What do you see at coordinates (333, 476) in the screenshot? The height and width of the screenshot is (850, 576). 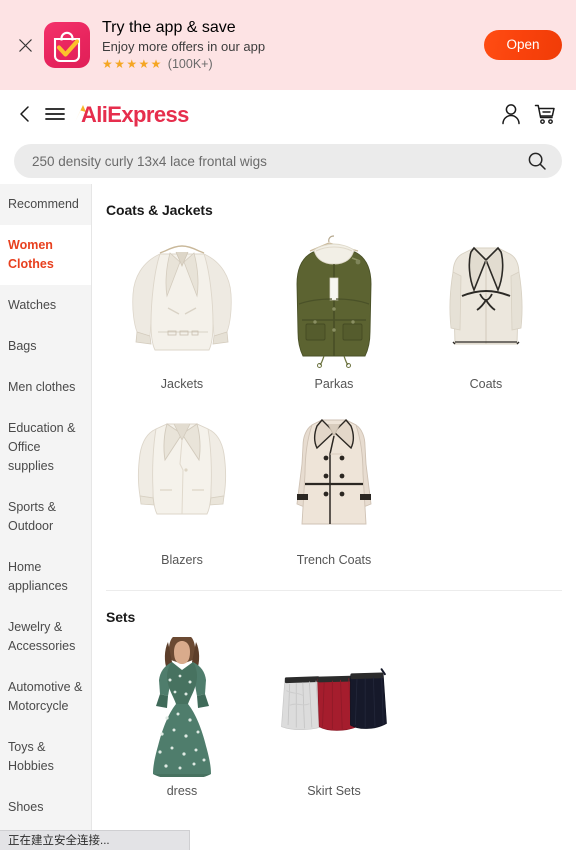 I see `beige-double-breasted-trench-image` at bounding box center [333, 476].